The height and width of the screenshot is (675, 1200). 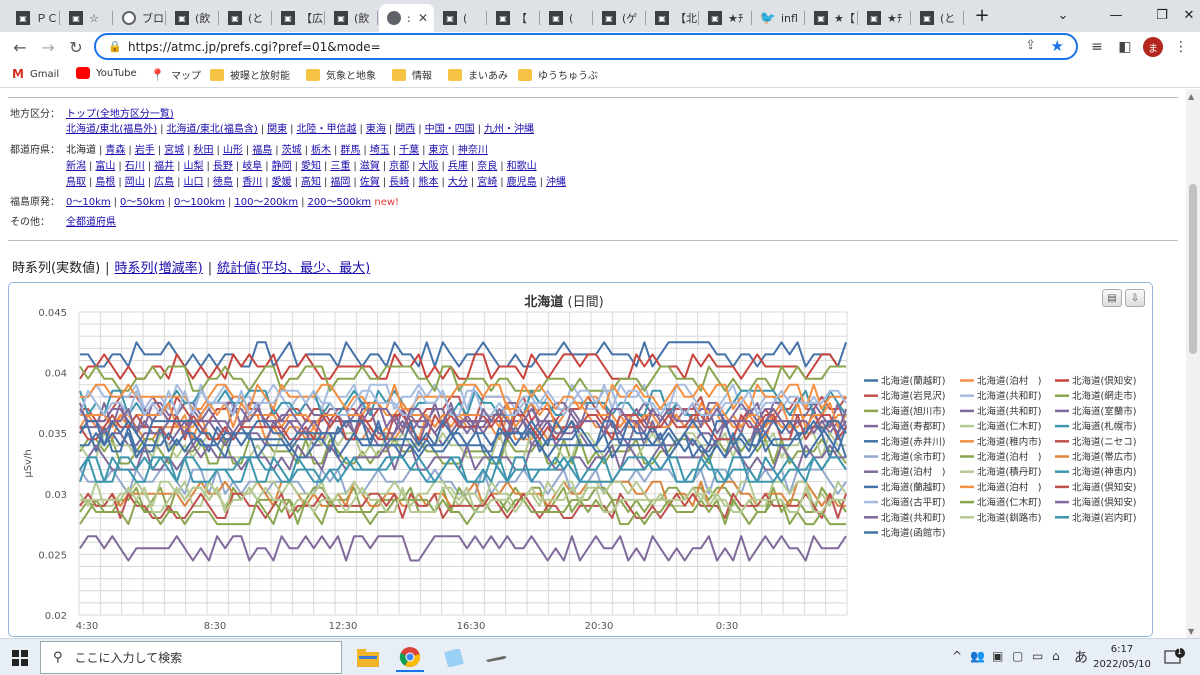 What do you see at coordinates (252, 182) in the screenshot?
I see `prefecture-link: 香川` at bounding box center [252, 182].